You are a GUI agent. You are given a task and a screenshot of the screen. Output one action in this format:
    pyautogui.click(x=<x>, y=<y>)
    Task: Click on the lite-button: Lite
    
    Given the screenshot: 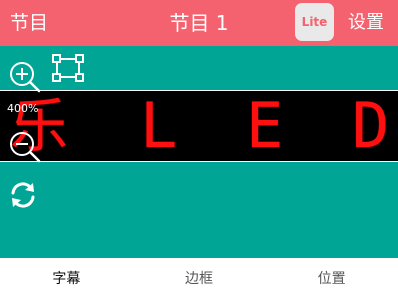 What is the action you would take?
    pyautogui.click(x=314, y=22)
    